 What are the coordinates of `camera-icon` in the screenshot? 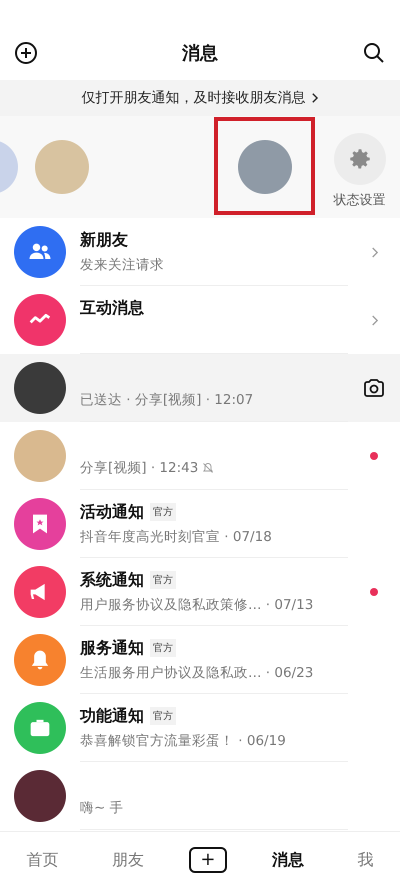 It's located at (374, 388).